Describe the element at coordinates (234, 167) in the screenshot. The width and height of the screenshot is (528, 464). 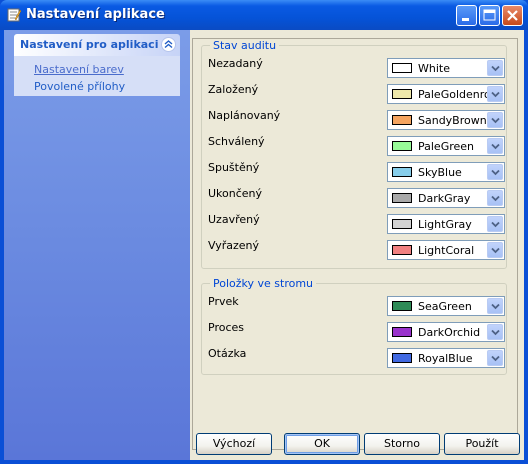
I see `audit-state-label: Spuštěný` at that location.